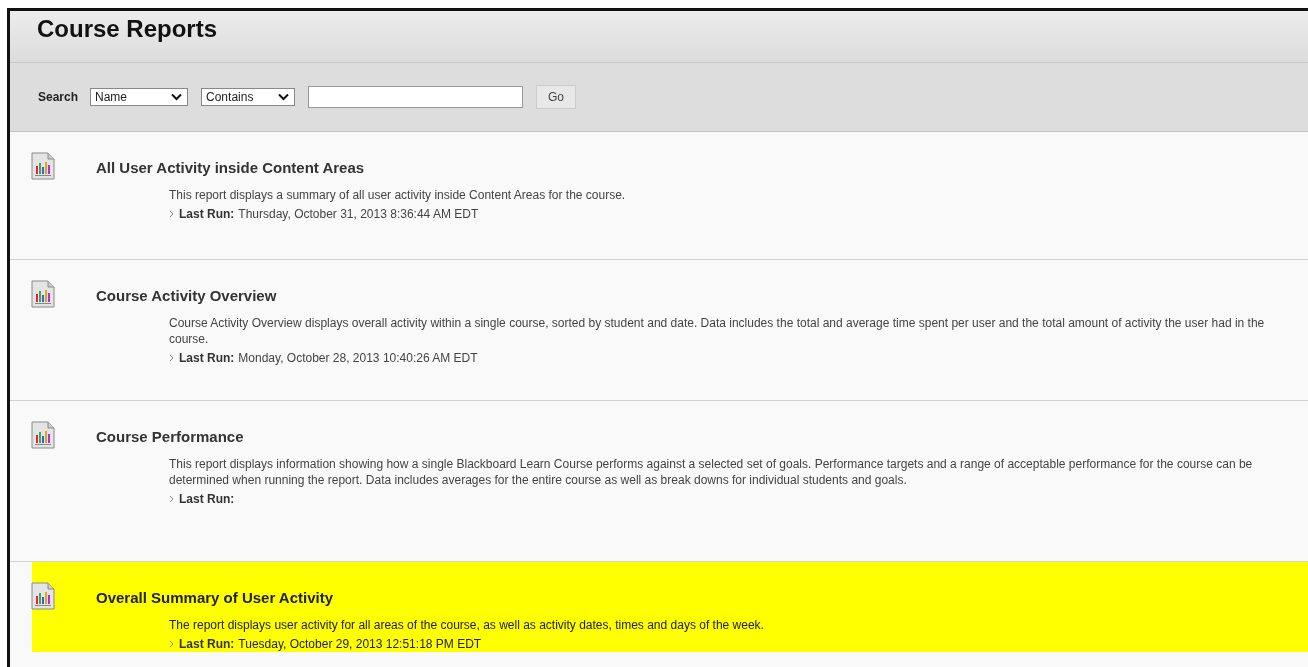  I want to click on search-label: Search, so click(58, 97).